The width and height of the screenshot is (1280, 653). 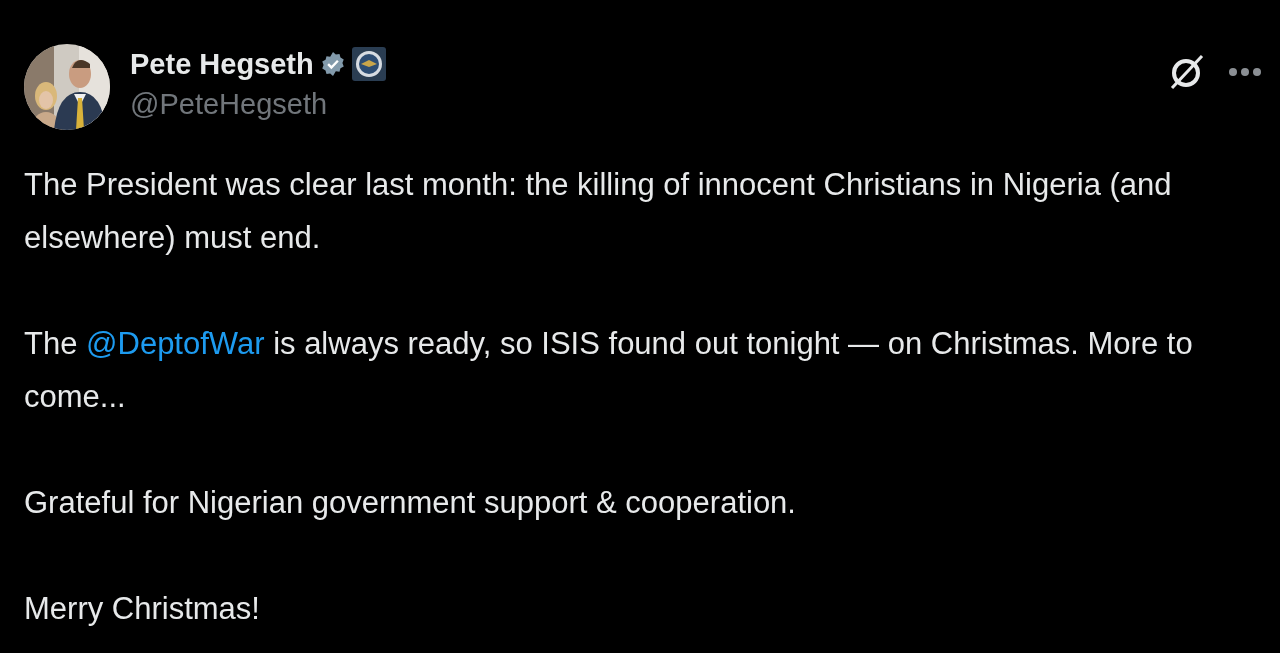 What do you see at coordinates (175, 343) in the screenshot?
I see `mention-link: @DeptofWar` at bounding box center [175, 343].